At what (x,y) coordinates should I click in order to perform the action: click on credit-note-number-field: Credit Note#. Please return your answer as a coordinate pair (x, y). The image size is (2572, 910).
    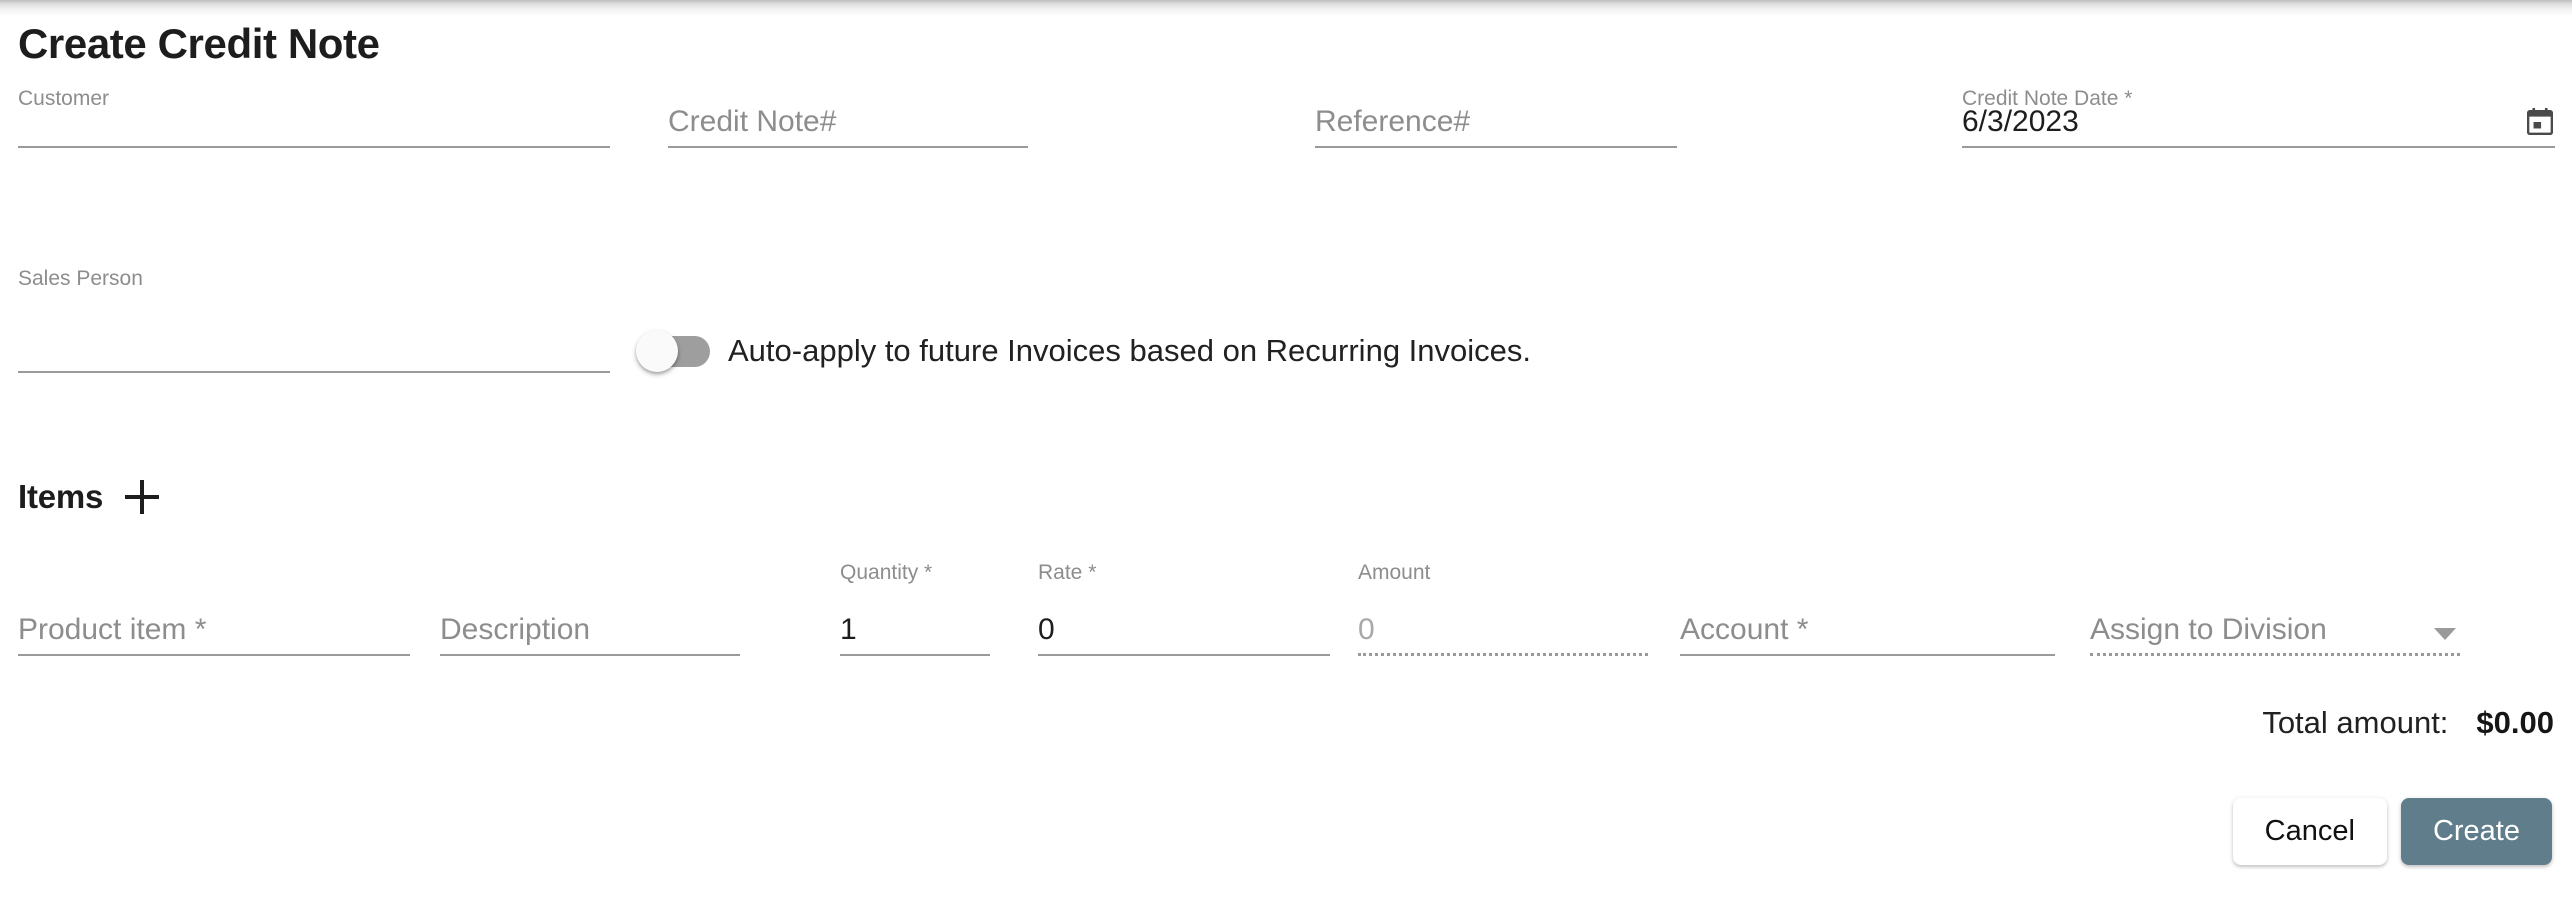
    Looking at the image, I should click on (848, 118).